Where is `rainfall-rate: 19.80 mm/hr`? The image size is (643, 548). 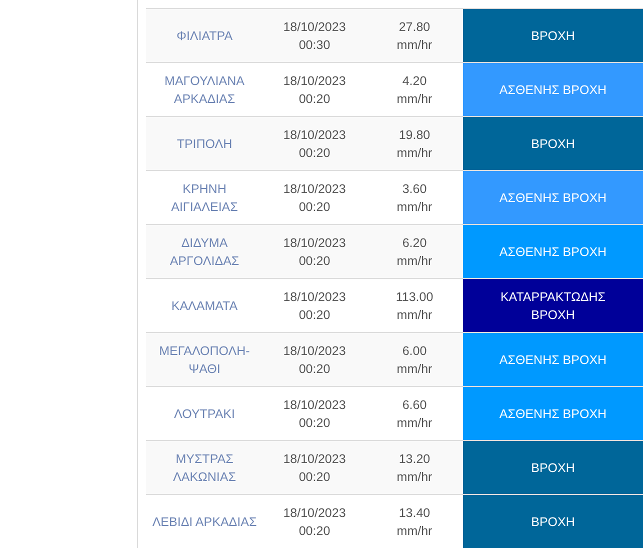
rainfall-rate: 19.80 mm/hr is located at coordinates (414, 144).